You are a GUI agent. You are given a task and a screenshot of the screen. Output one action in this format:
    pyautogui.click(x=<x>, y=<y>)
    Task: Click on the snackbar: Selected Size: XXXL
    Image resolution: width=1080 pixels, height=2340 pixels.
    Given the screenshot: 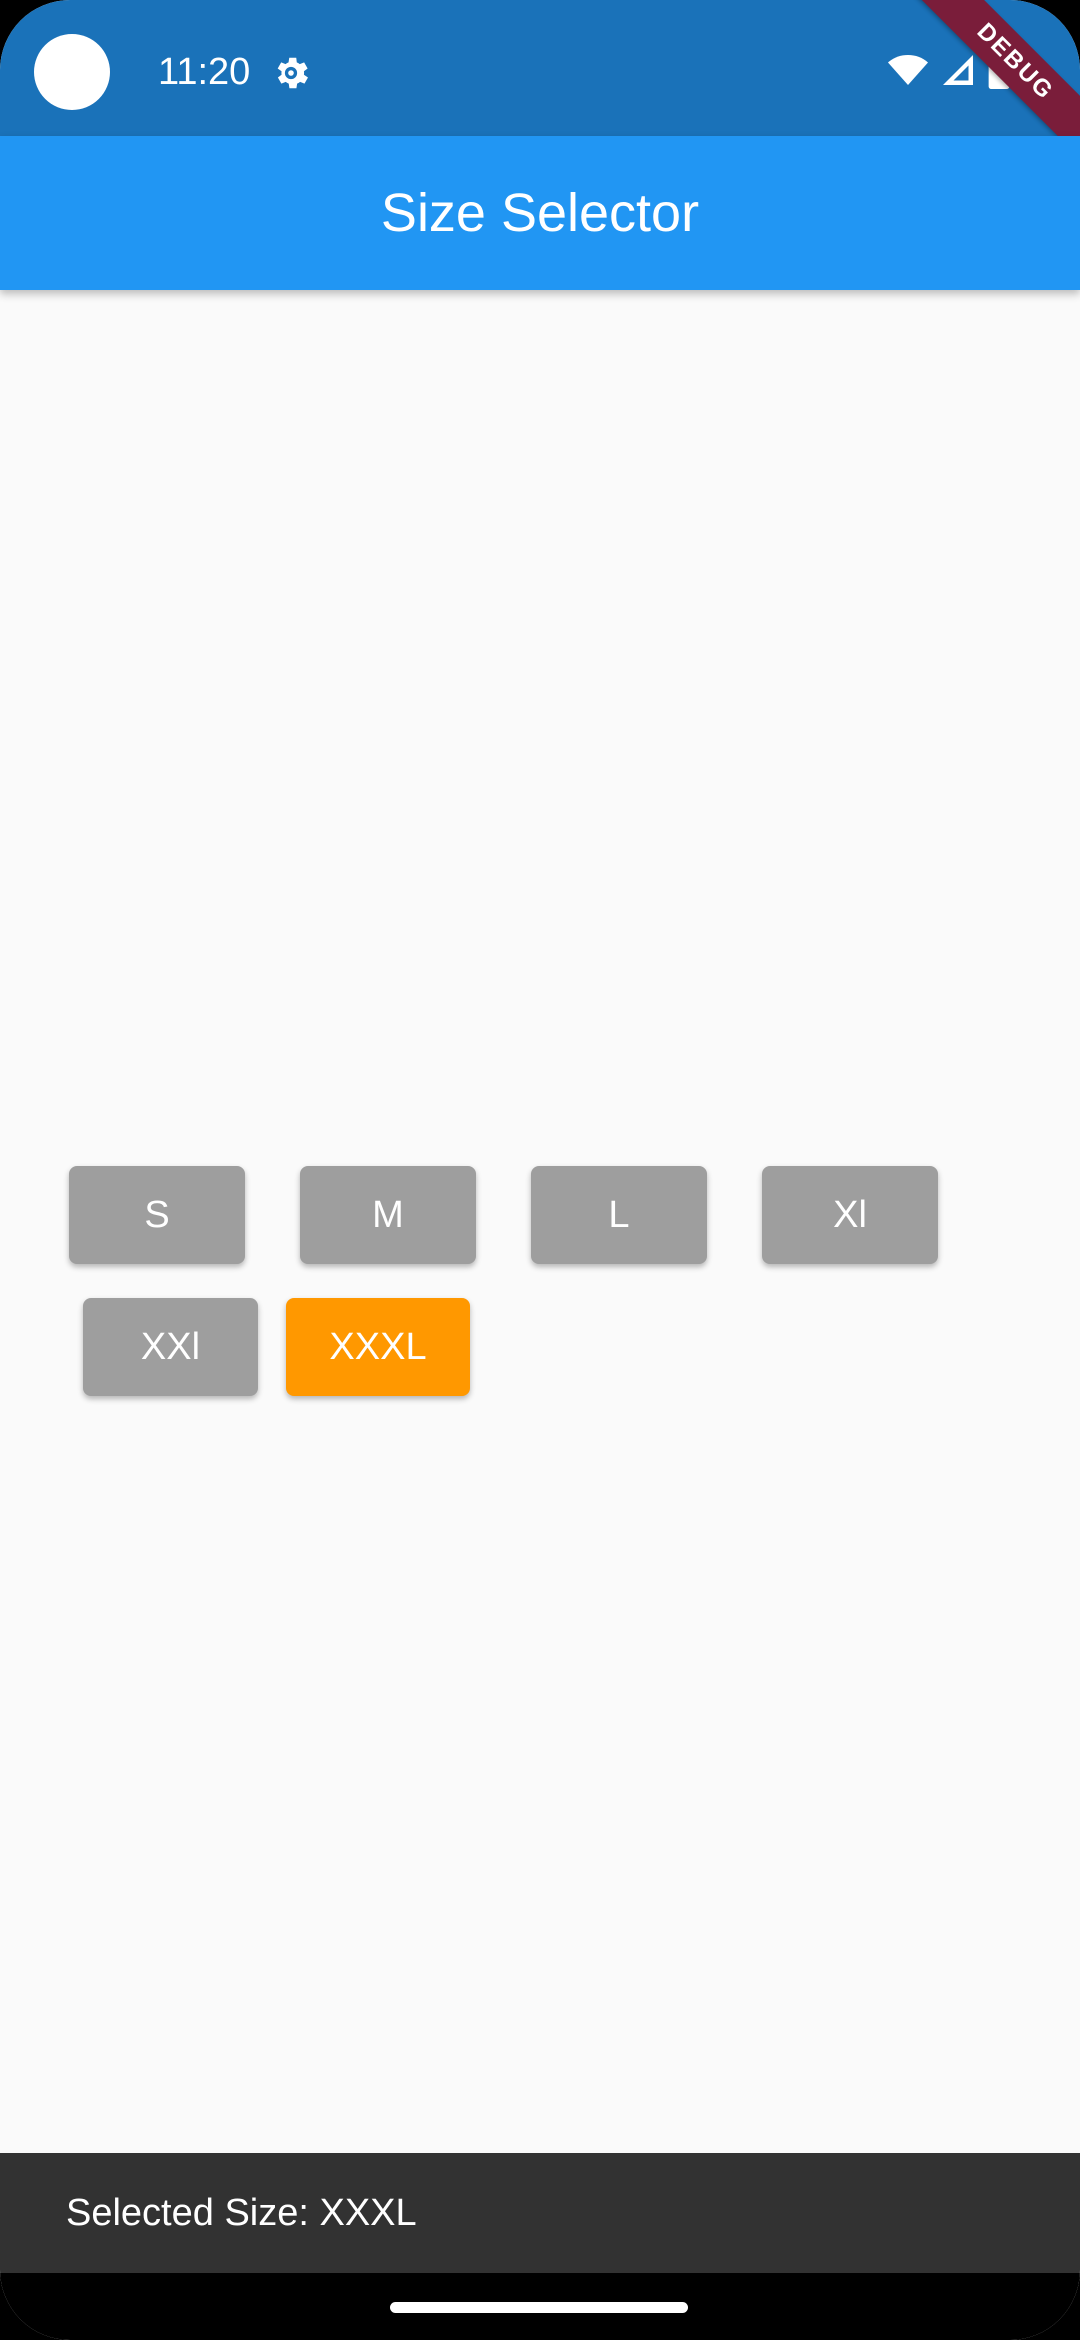 What is the action you would take?
    pyautogui.click(x=540, y=2213)
    